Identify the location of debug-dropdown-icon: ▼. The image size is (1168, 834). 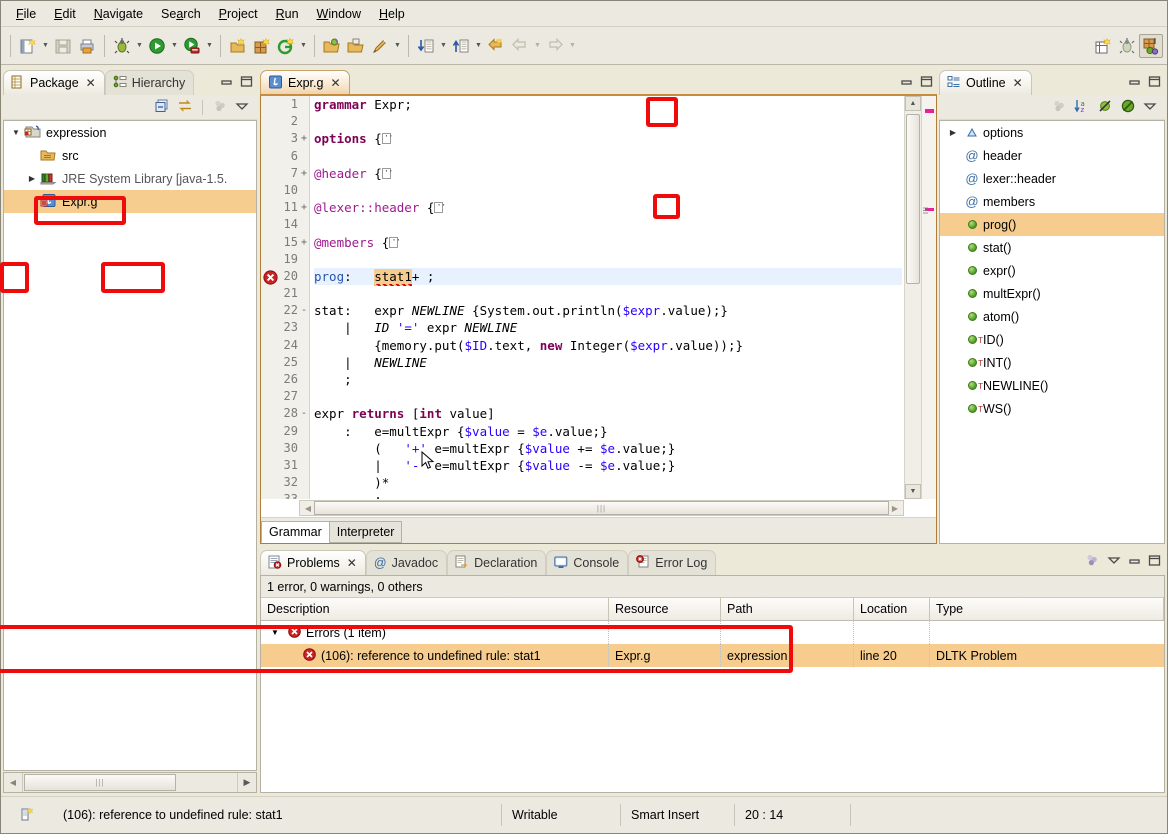
(139, 46).